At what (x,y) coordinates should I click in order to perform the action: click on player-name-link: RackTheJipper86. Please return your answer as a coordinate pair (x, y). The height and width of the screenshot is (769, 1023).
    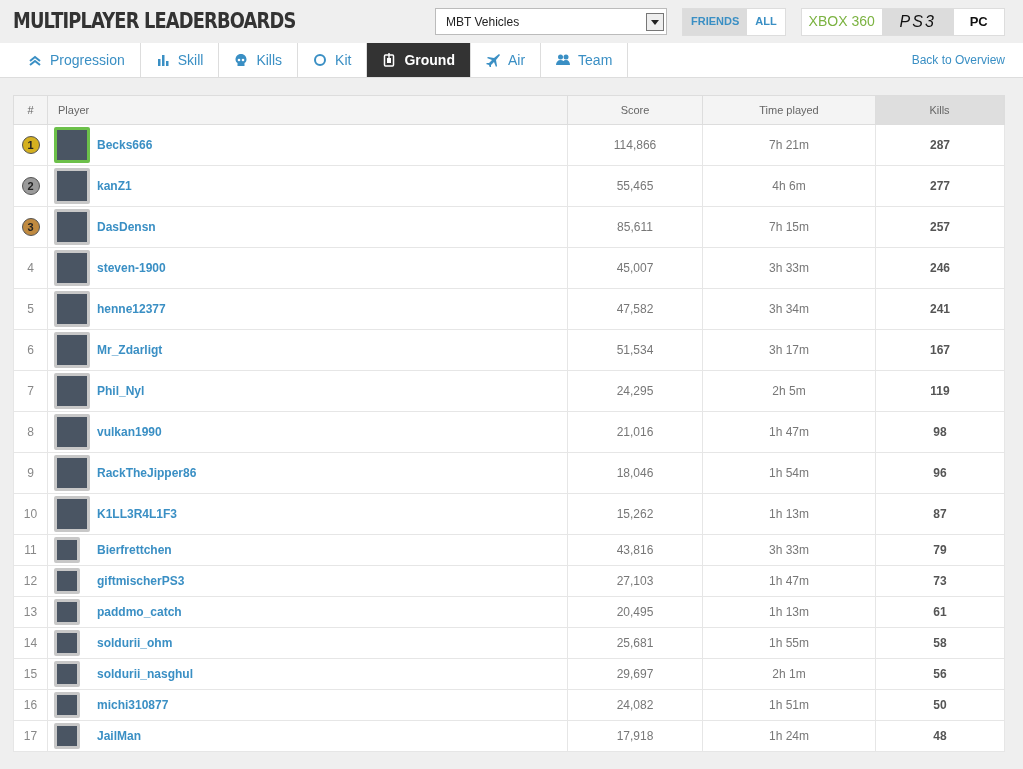
    Looking at the image, I should click on (147, 473).